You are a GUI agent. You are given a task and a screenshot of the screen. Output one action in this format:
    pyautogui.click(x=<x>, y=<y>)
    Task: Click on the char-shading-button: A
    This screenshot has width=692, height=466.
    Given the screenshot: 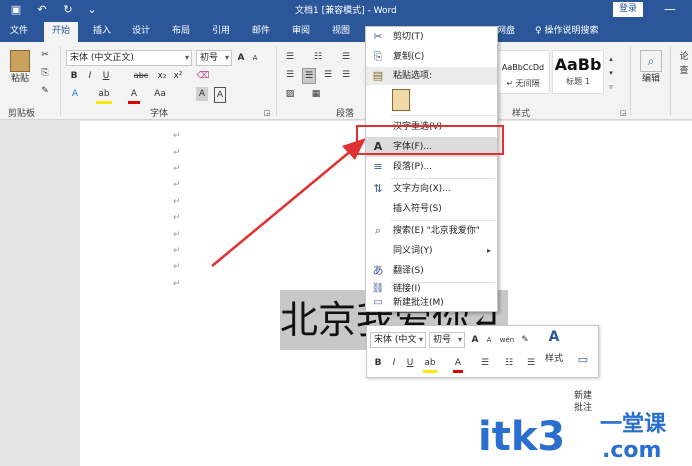 What is the action you would take?
    pyautogui.click(x=202, y=94)
    